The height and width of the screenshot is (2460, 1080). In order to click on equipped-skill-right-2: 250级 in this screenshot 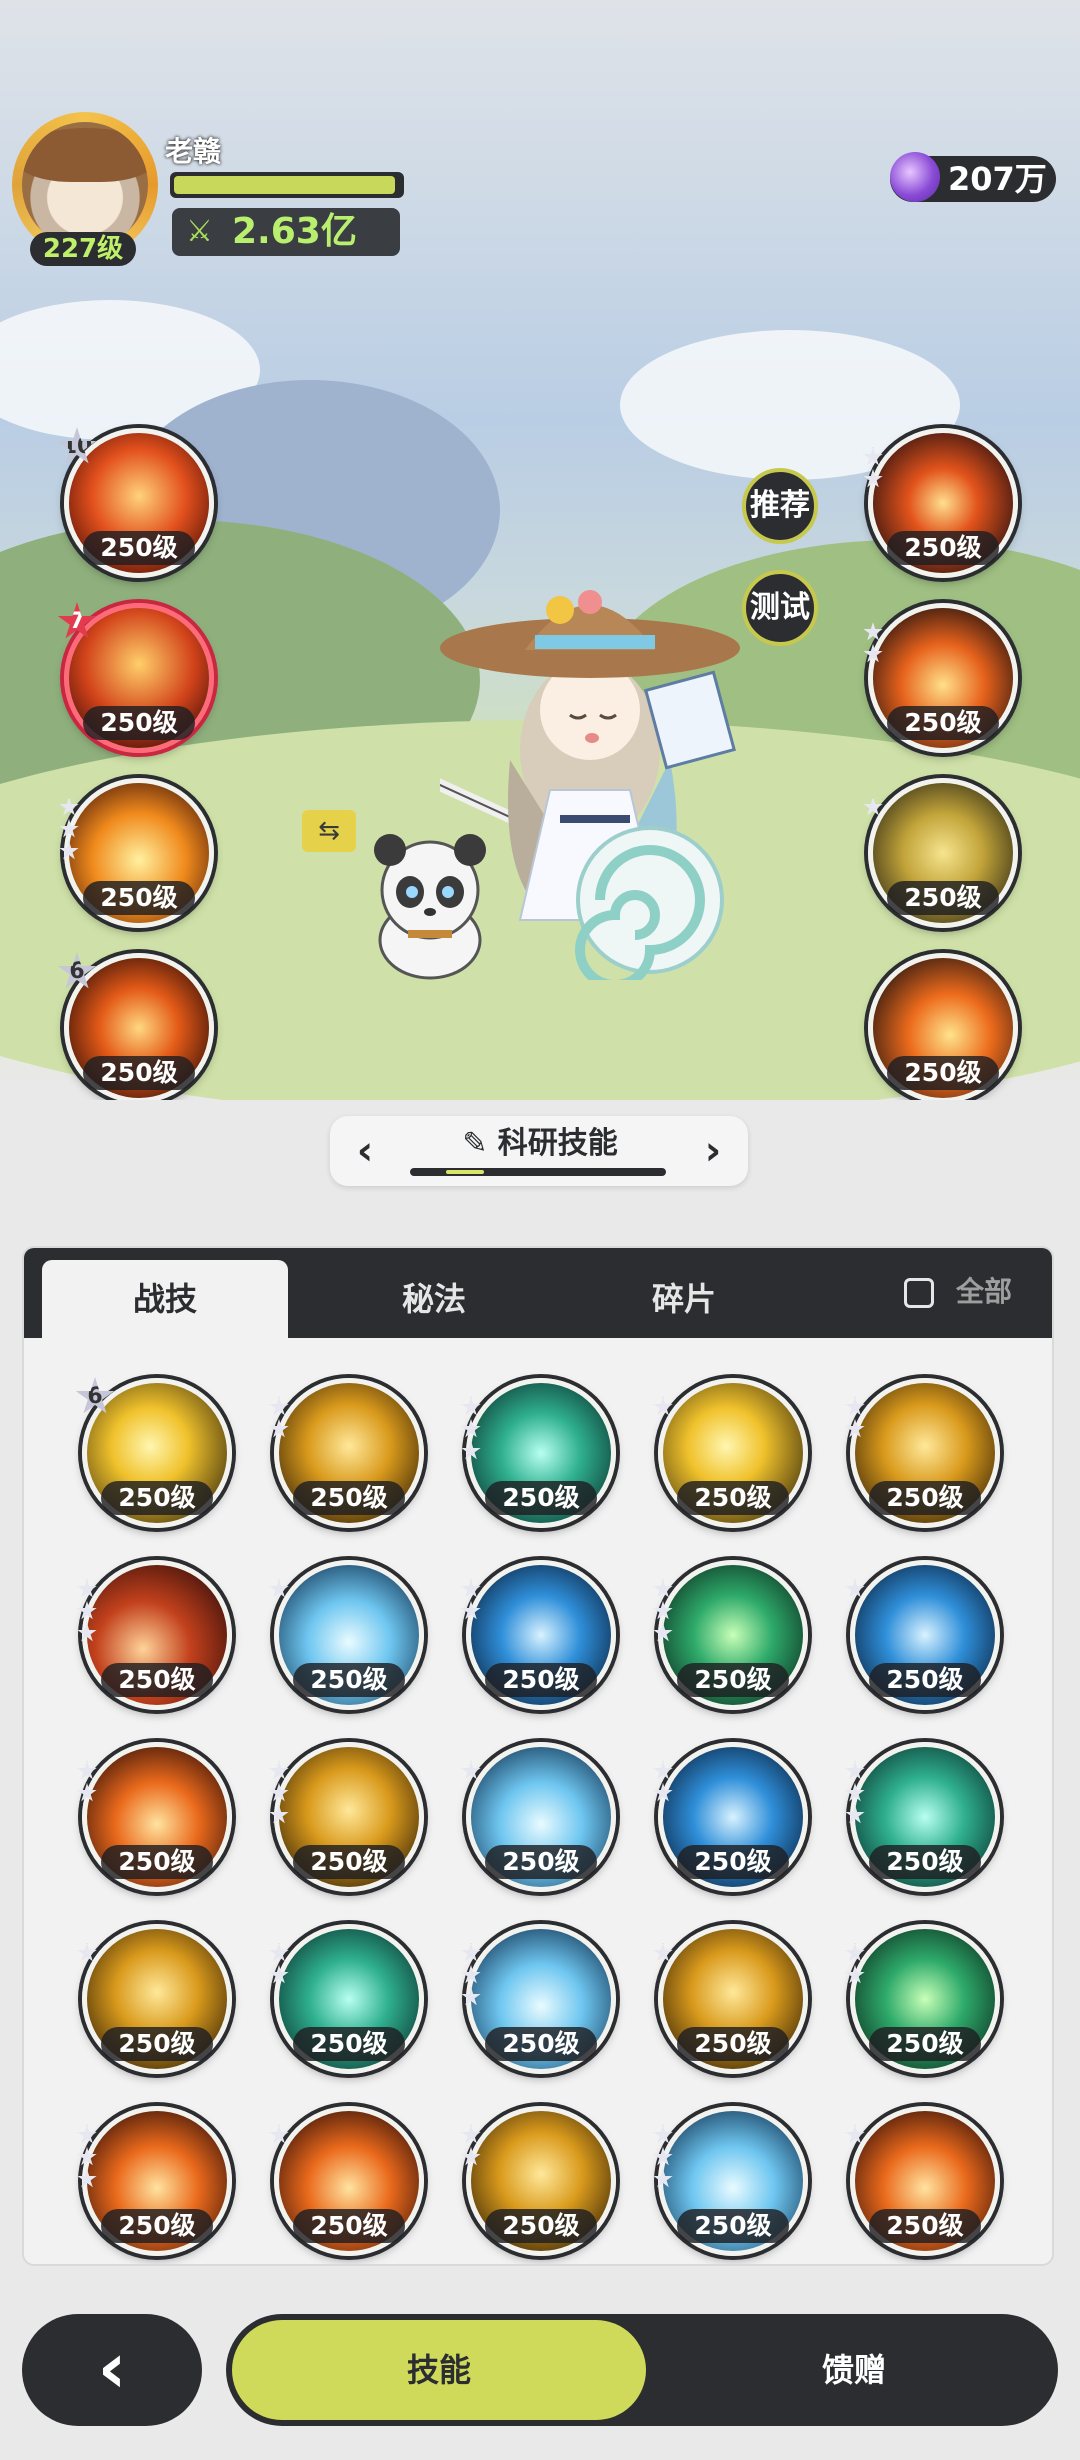, I will do `click(940, 678)`.